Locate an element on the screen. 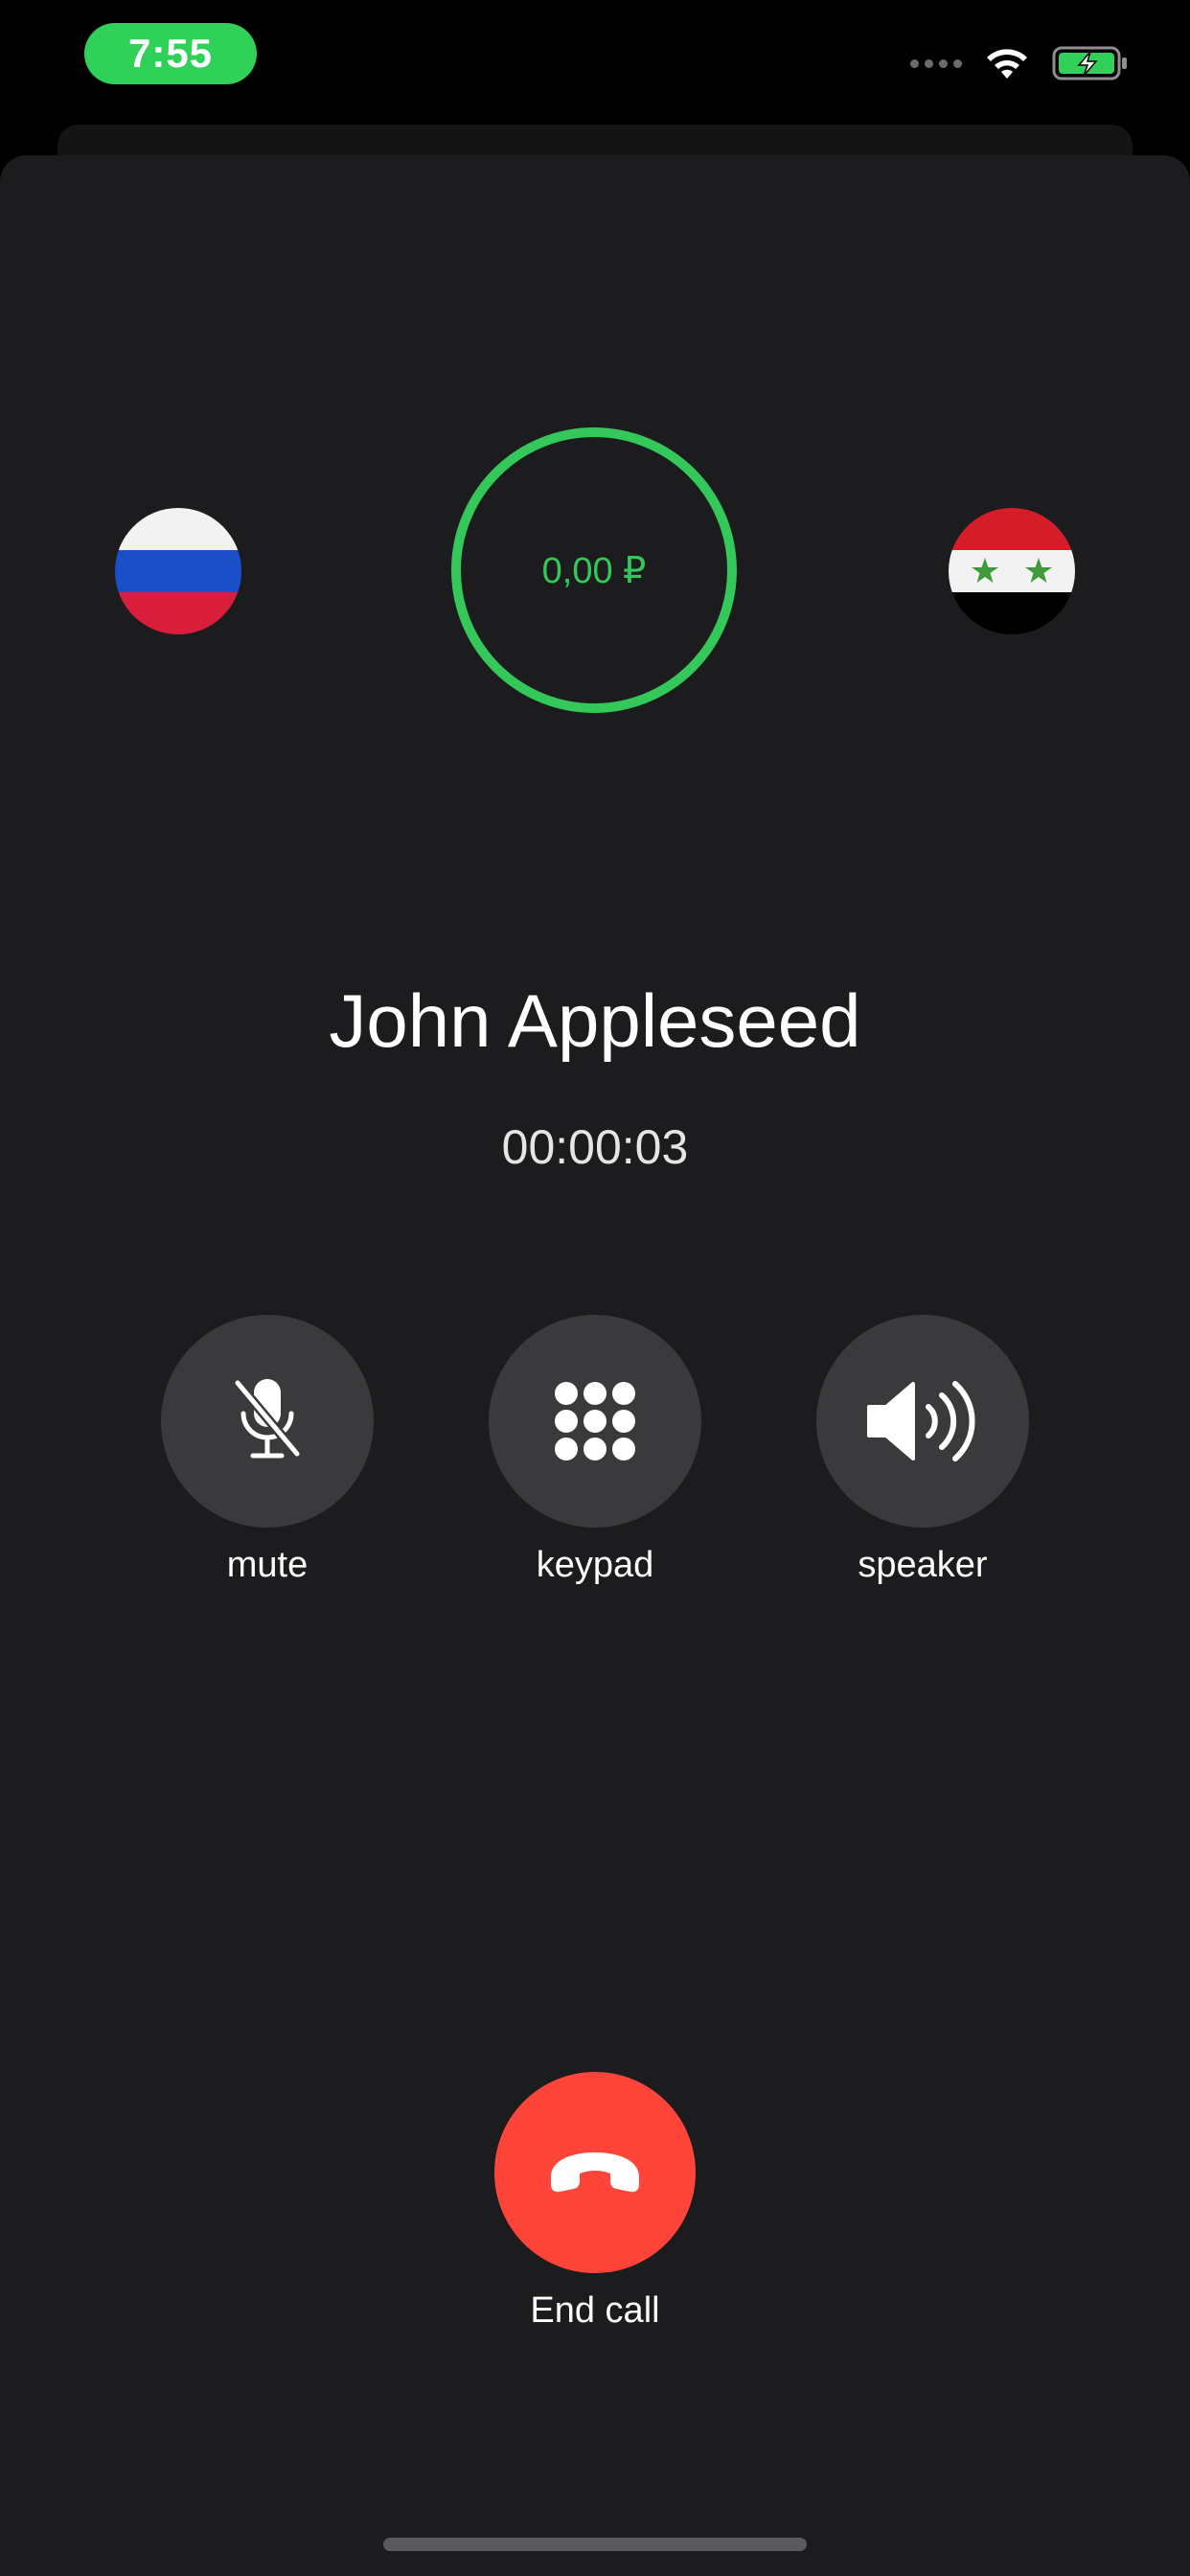  call-duration: 00:00:03 is located at coordinates (595, 1147).